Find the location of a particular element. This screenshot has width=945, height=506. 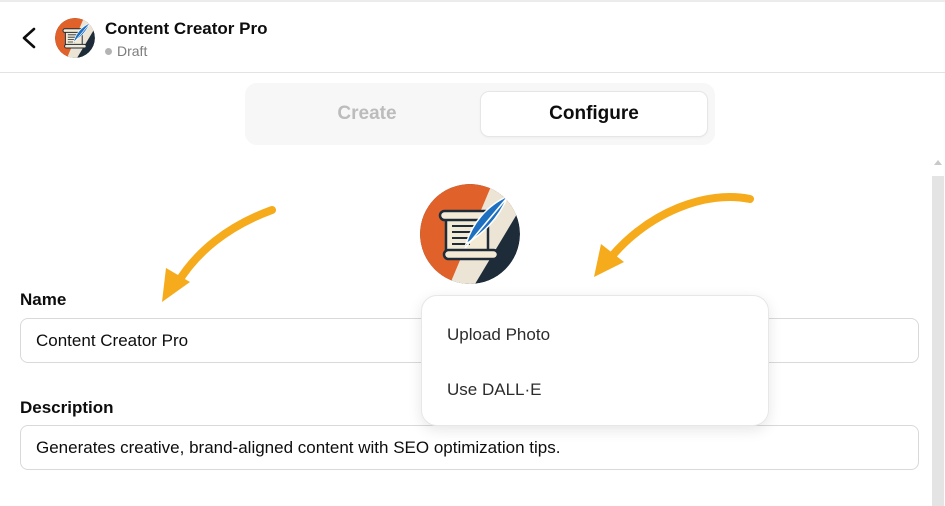

menu-item-use-dalle: Use DALL·E is located at coordinates (595, 390).